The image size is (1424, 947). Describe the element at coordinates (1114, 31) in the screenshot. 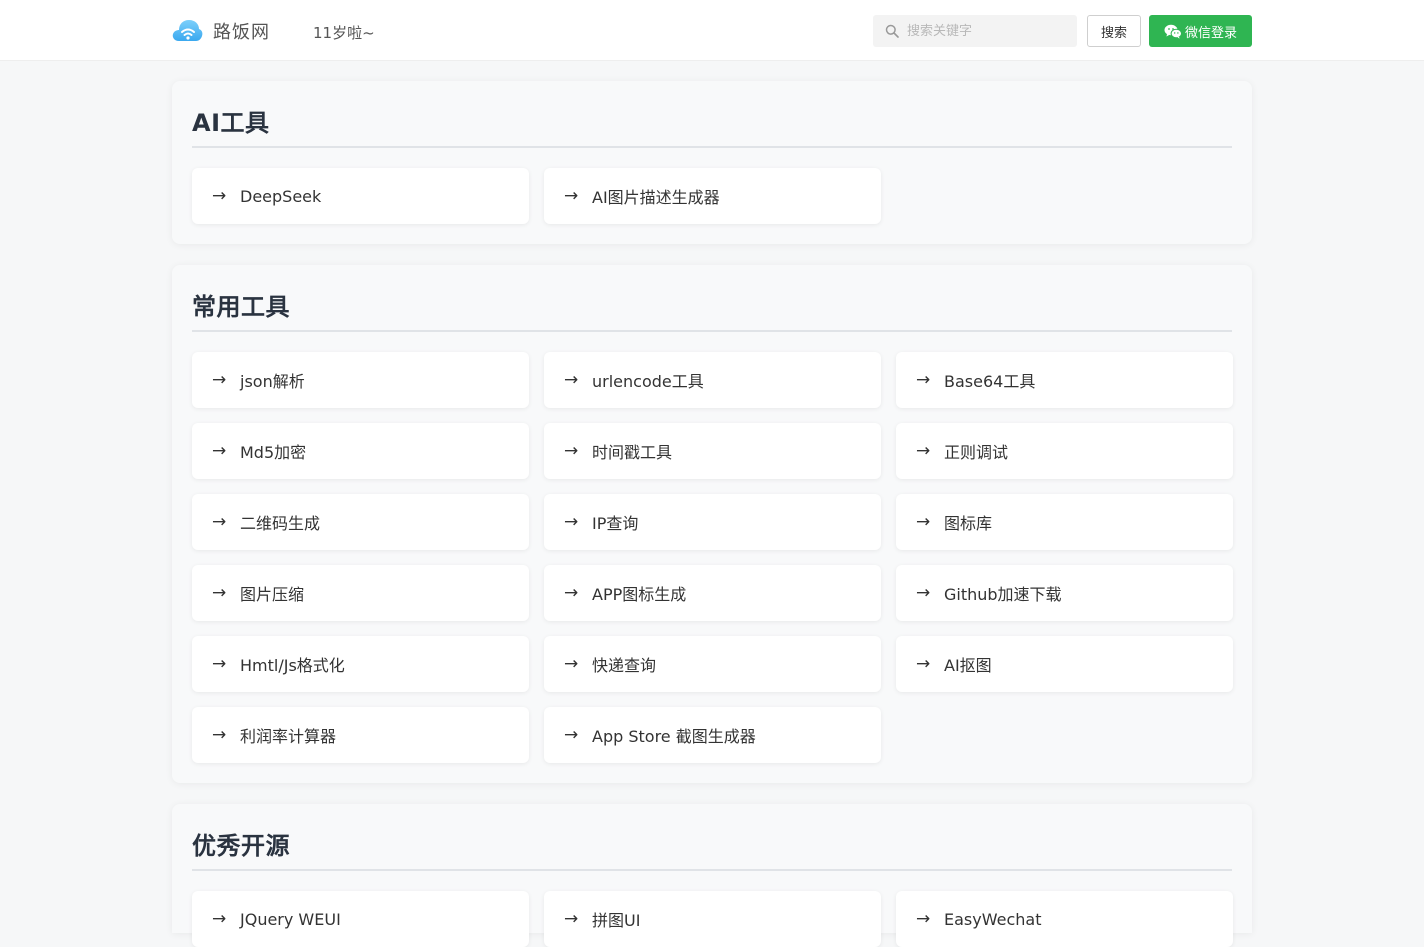

I see `search-button: 搜索` at that location.